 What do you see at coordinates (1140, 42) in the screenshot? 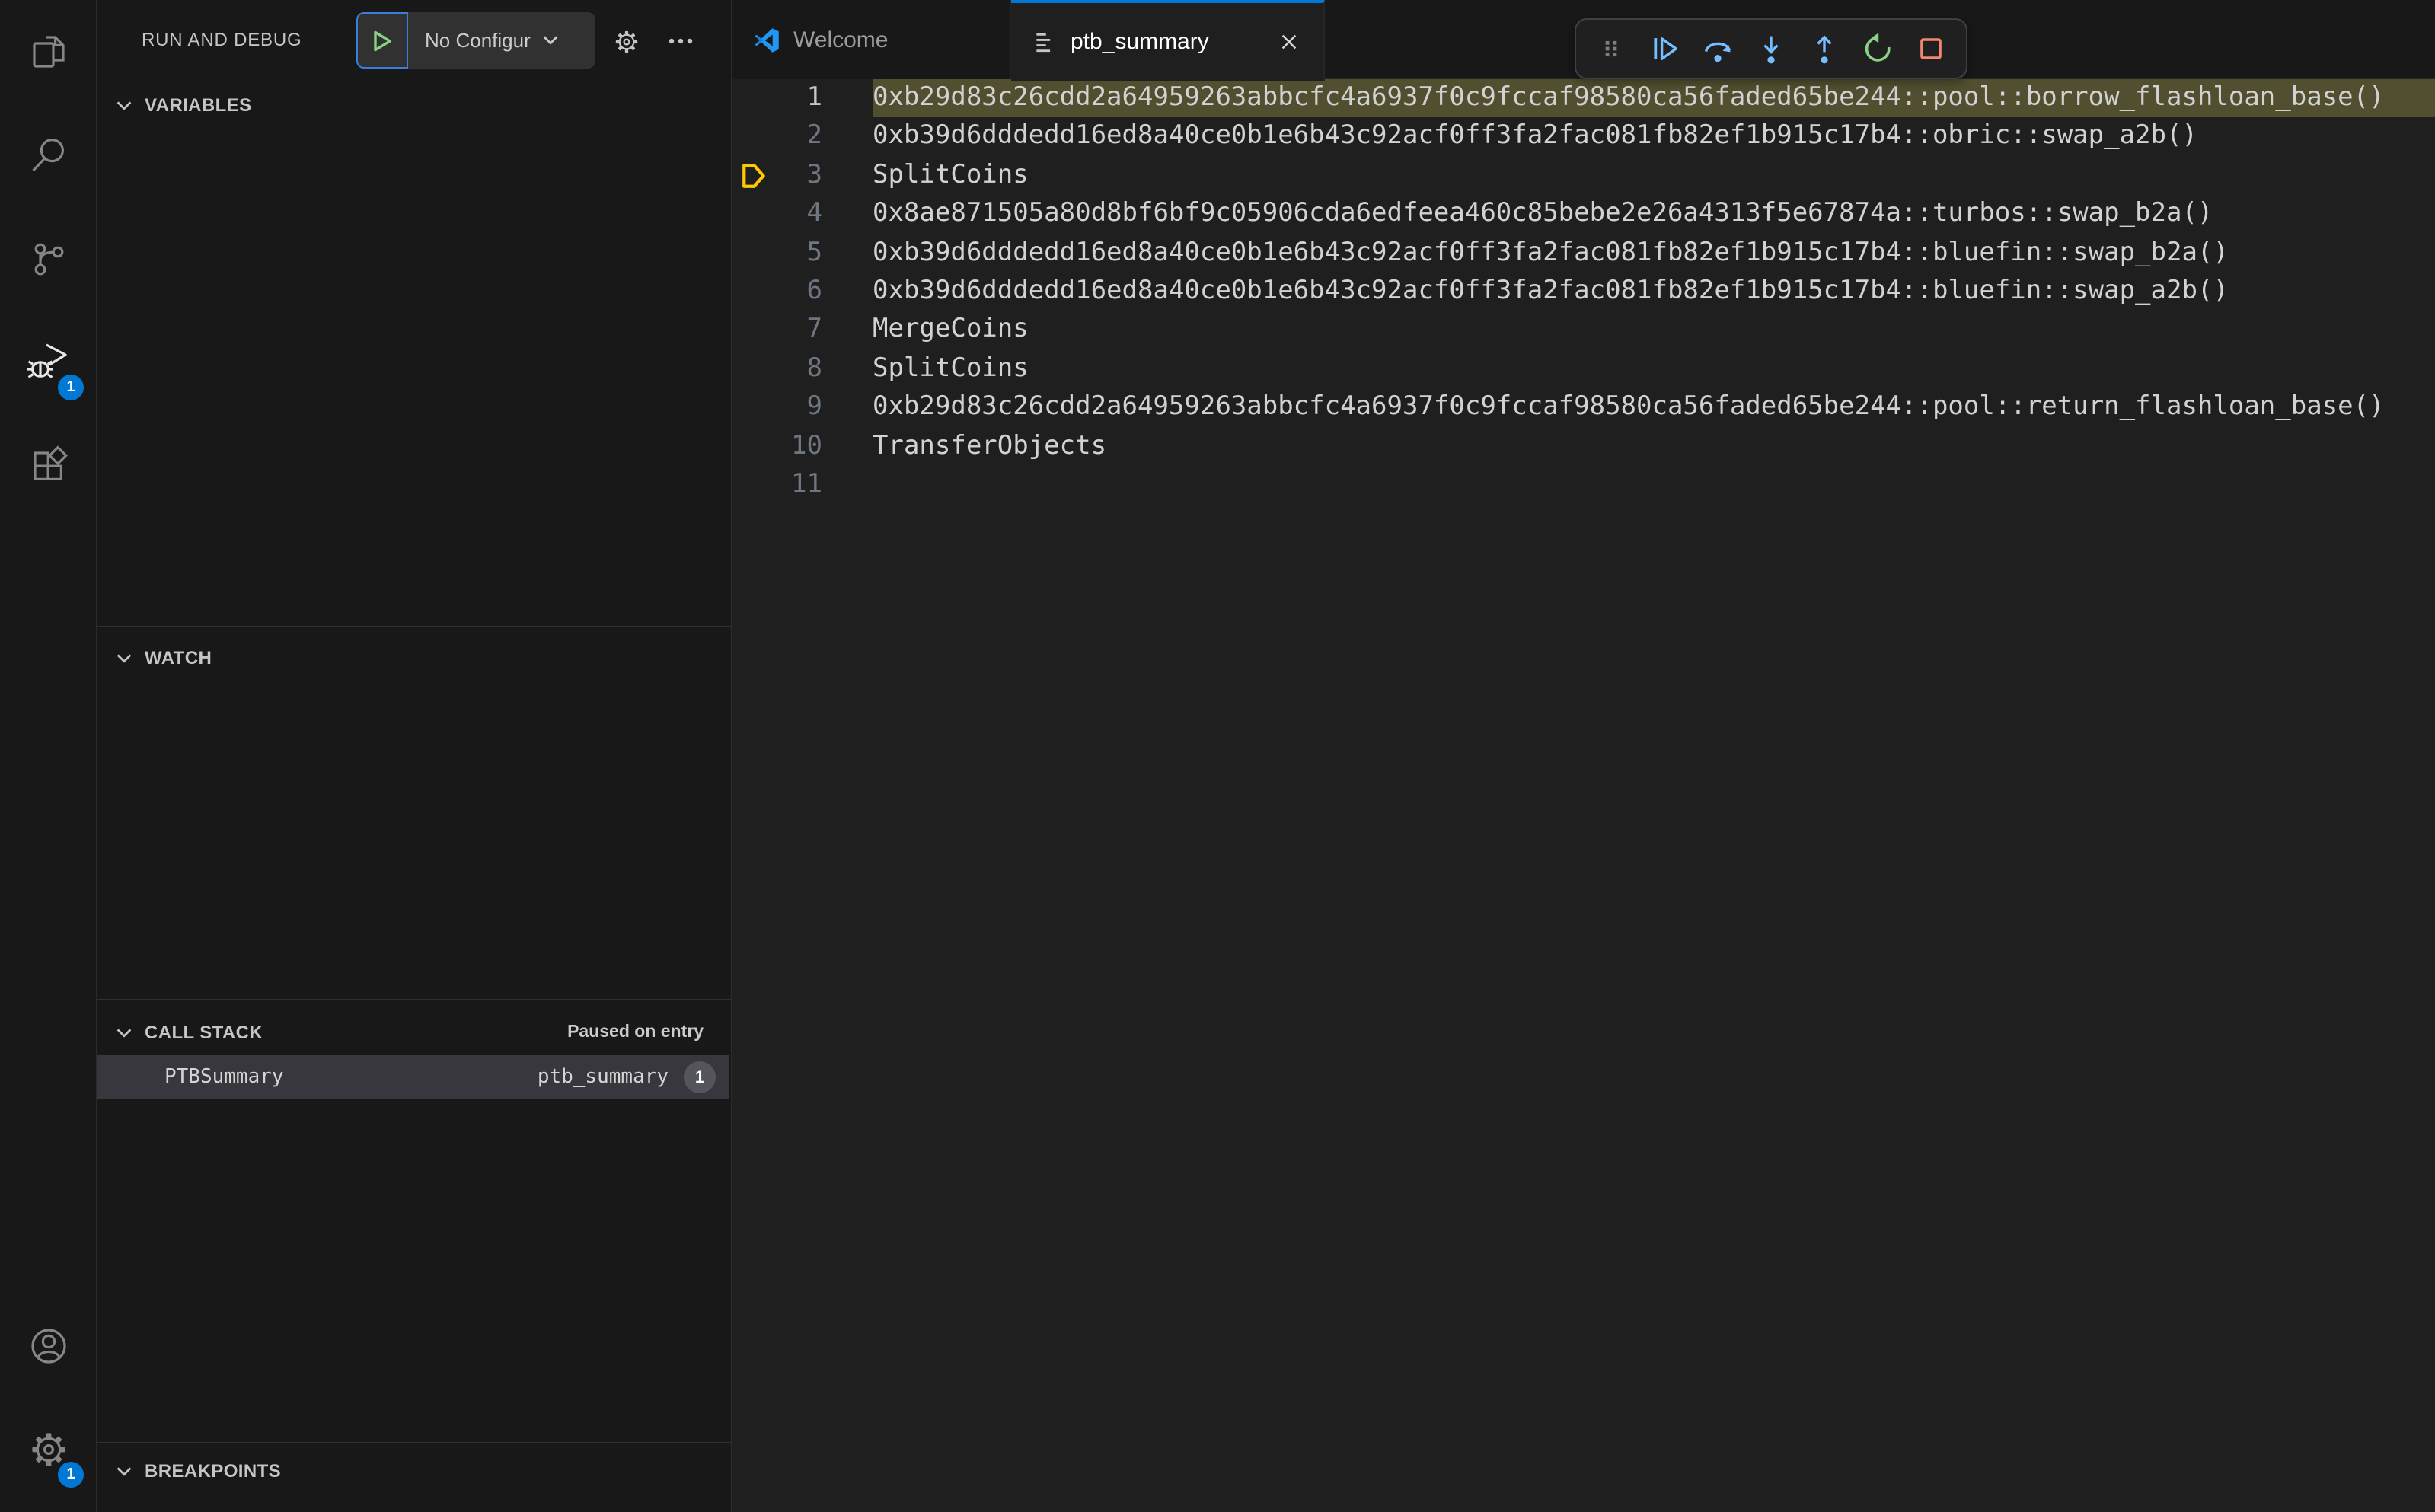
I see `tab-label: ptb_summary` at bounding box center [1140, 42].